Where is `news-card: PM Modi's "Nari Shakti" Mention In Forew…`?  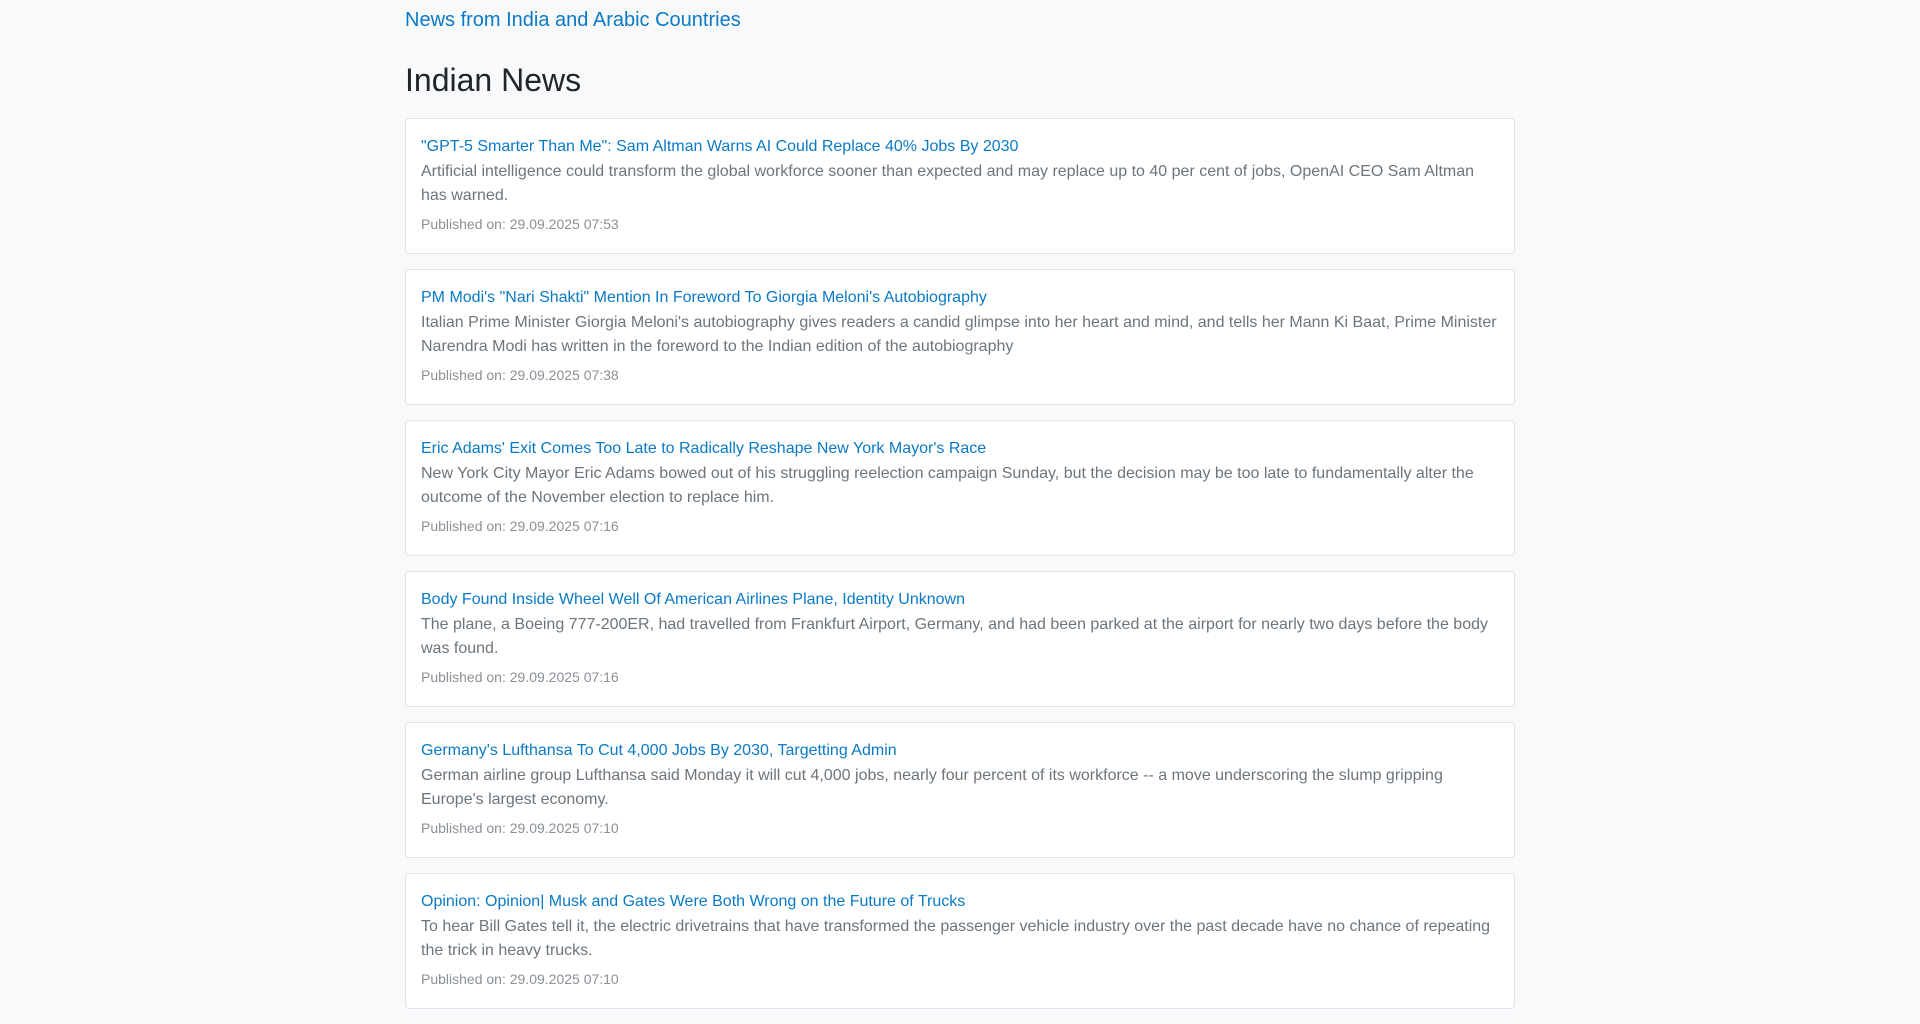
news-card: PM Modi's "Nari Shakti" Mention In Forew… is located at coordinates (960, 337).